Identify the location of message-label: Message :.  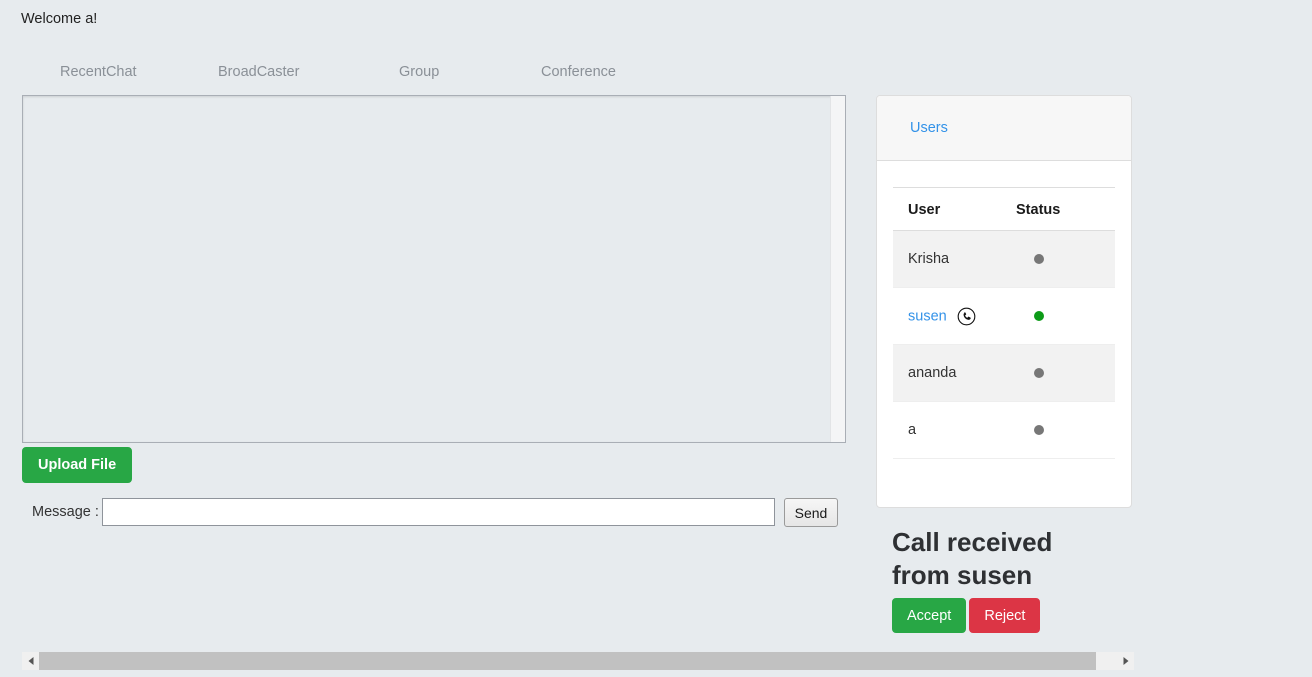
(65, 512).